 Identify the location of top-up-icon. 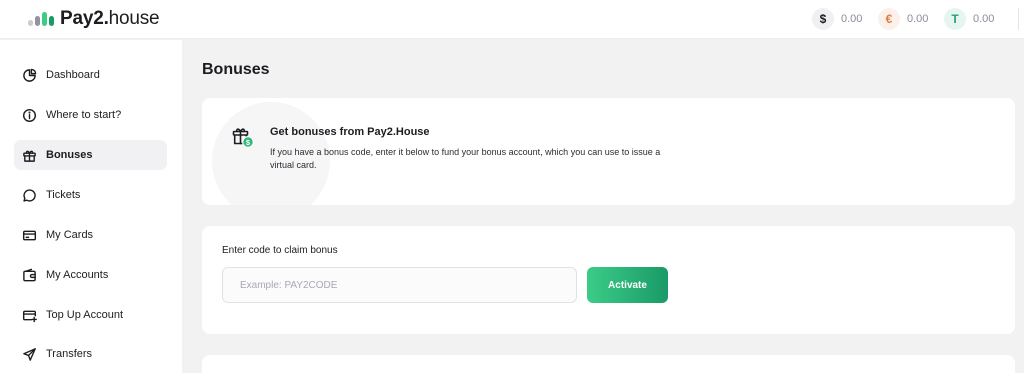
(29, 316).